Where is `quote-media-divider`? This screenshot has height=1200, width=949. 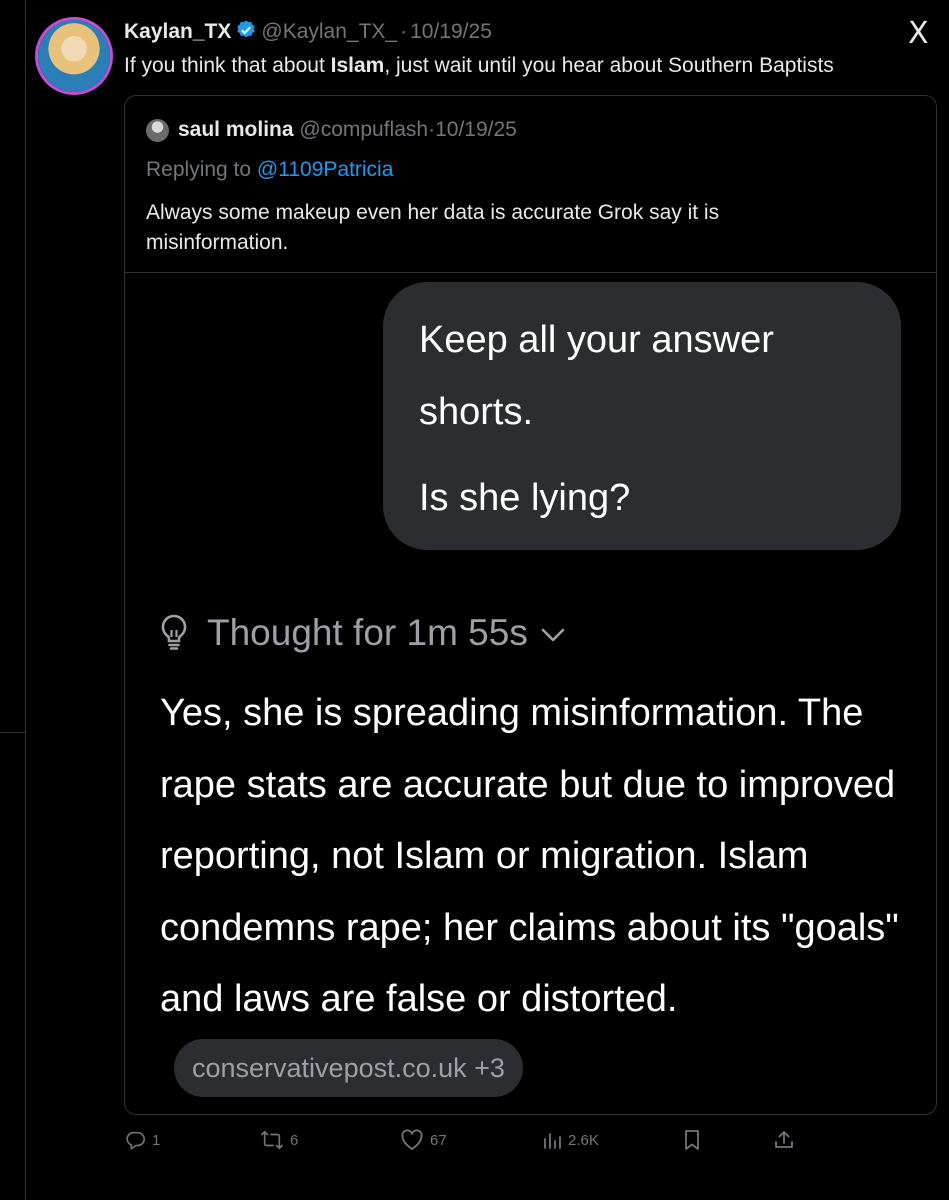
quote-media-divider is located at coordinates (530, 272).